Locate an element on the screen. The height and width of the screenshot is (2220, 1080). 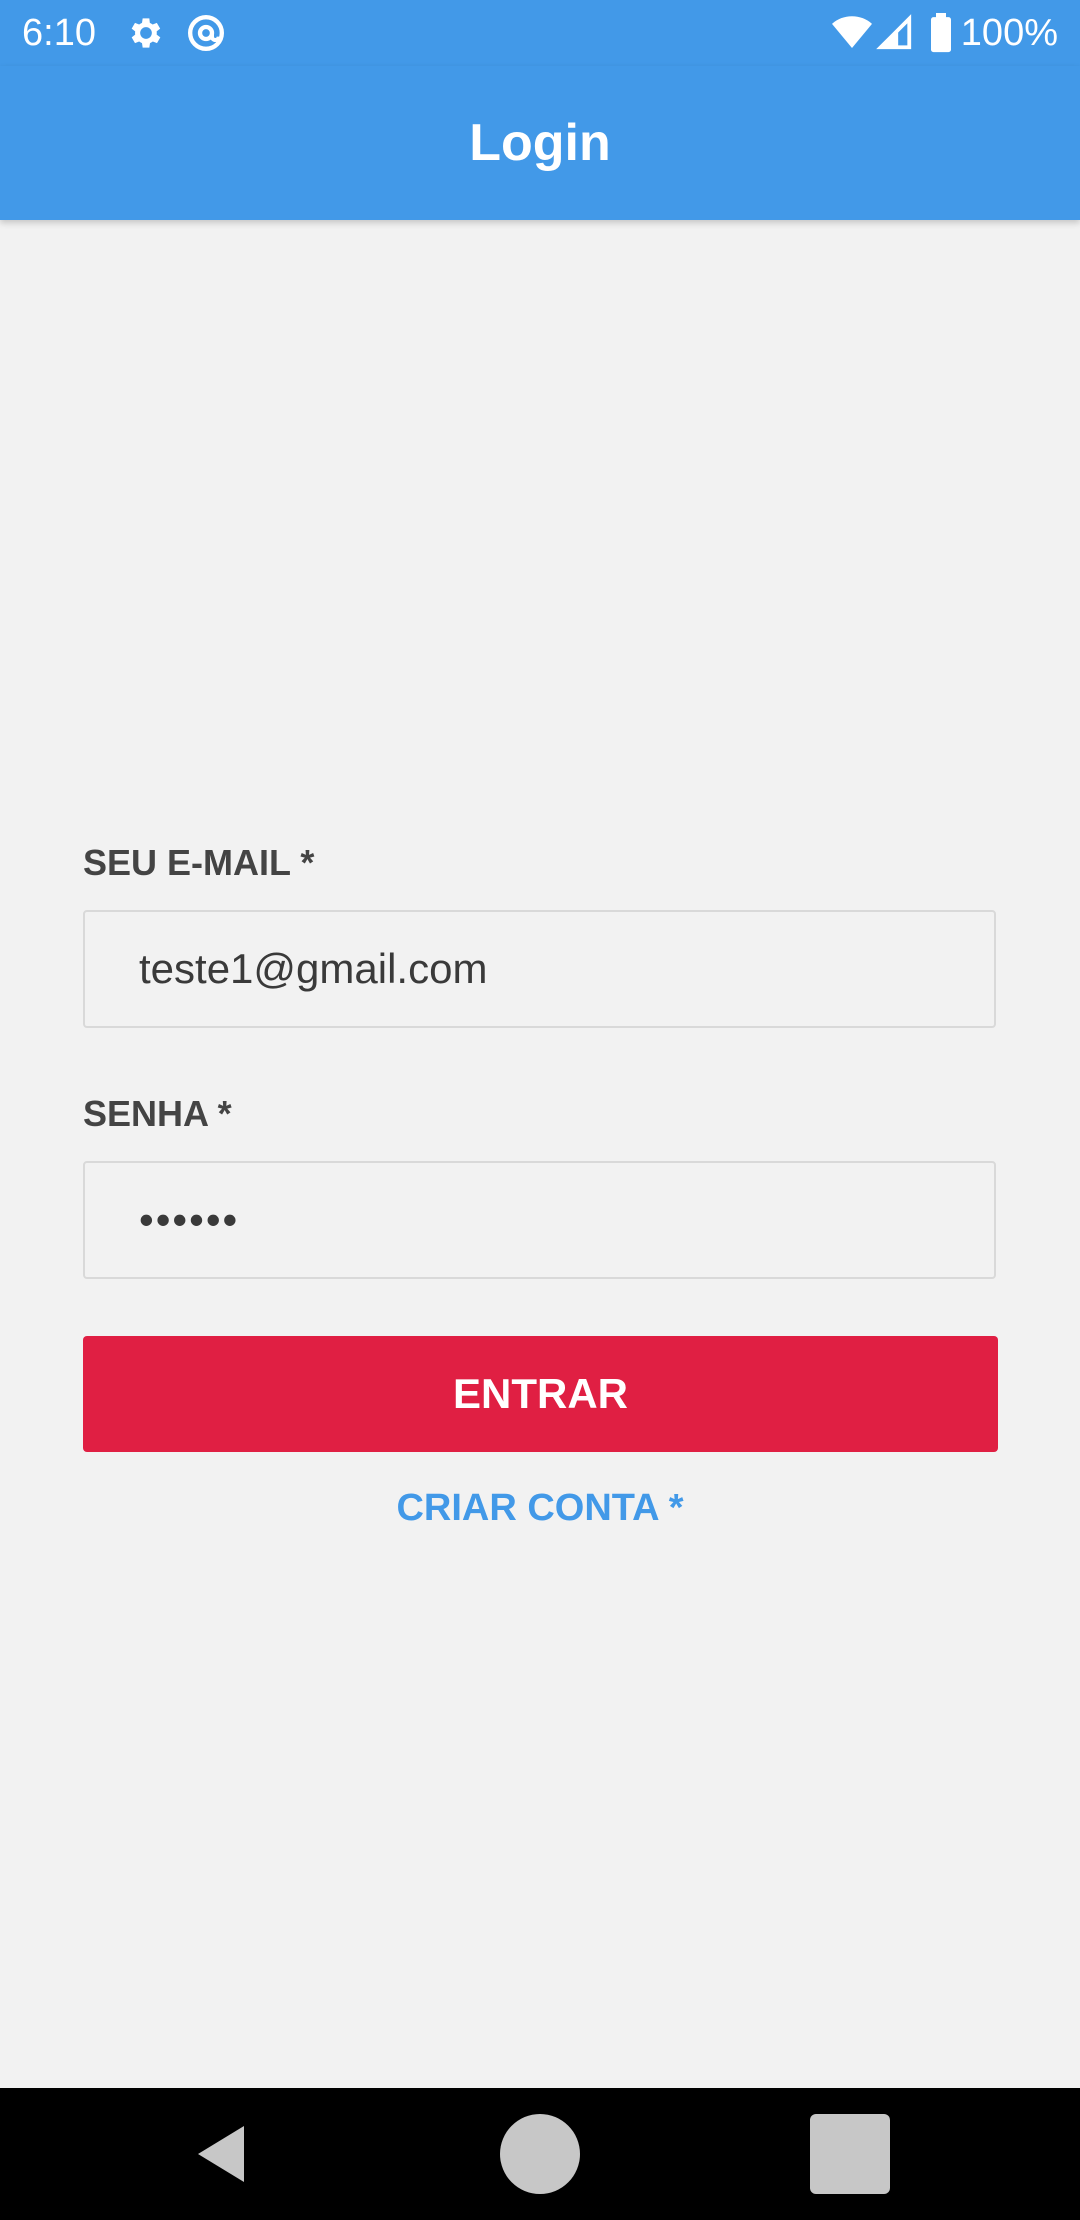
navigation-bar is located at coordinates (540, 2154).